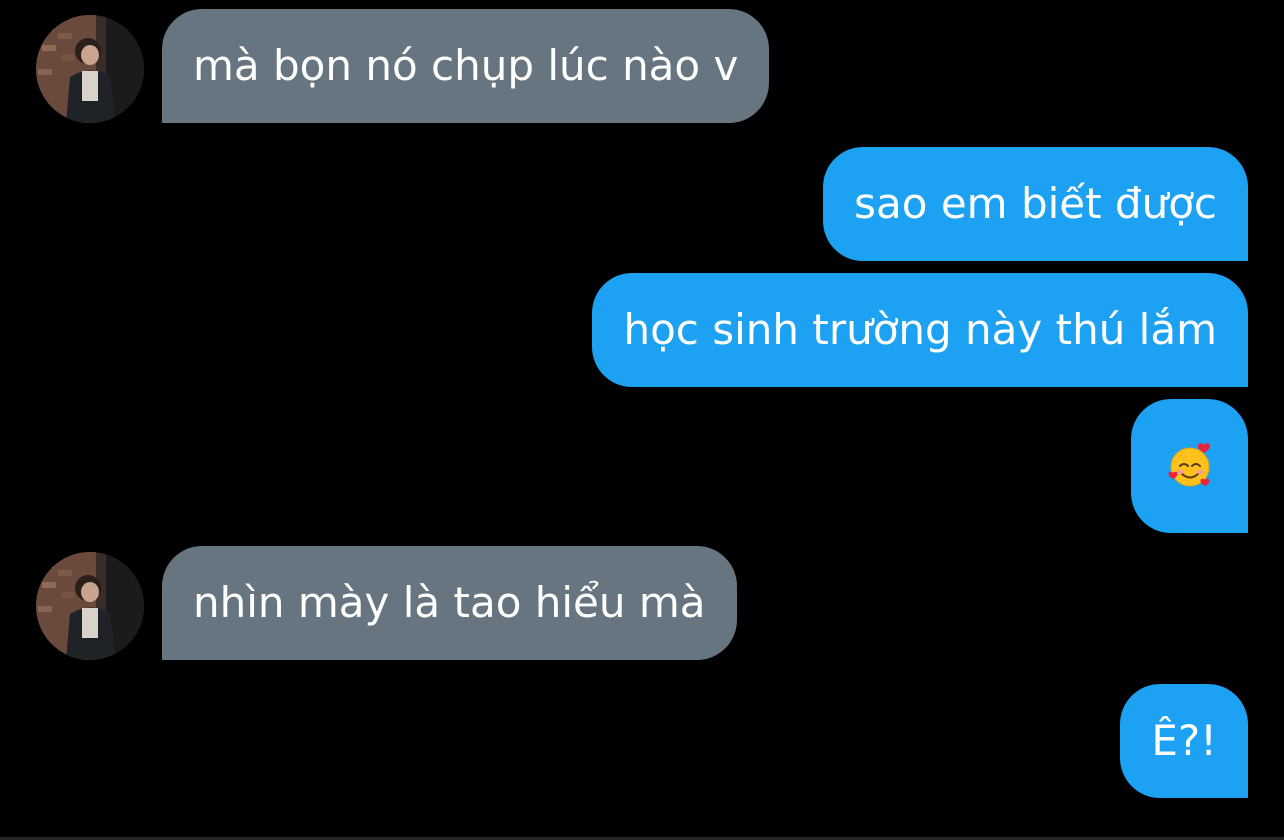 This screenshot has width=1284, height=840. I want to click on smiling-face-with-hearts-icon, so click(1188, 465).